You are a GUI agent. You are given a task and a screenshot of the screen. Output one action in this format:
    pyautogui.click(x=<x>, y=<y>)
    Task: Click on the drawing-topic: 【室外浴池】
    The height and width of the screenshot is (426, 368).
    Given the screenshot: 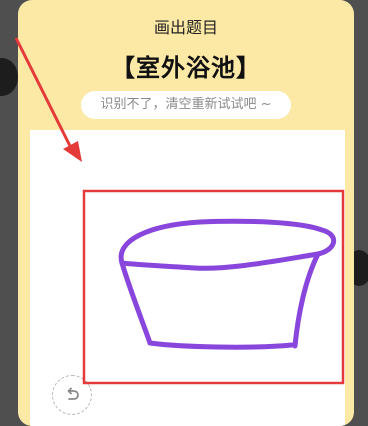 What is the action you would take?
    pyautogui.click(x=186, y=68)
    